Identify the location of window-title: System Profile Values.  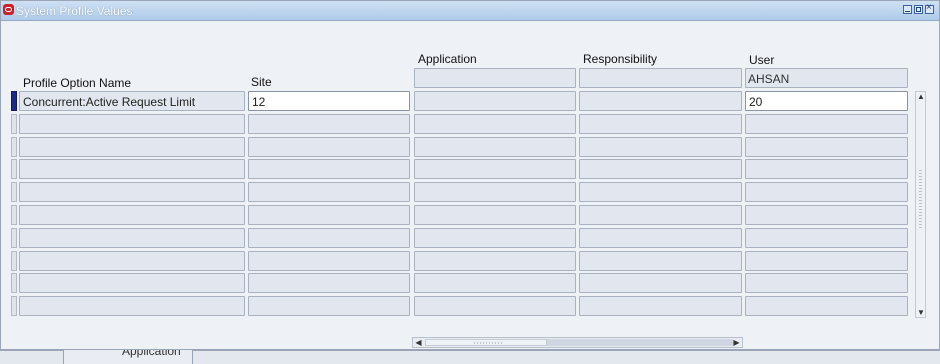
(74, 11).